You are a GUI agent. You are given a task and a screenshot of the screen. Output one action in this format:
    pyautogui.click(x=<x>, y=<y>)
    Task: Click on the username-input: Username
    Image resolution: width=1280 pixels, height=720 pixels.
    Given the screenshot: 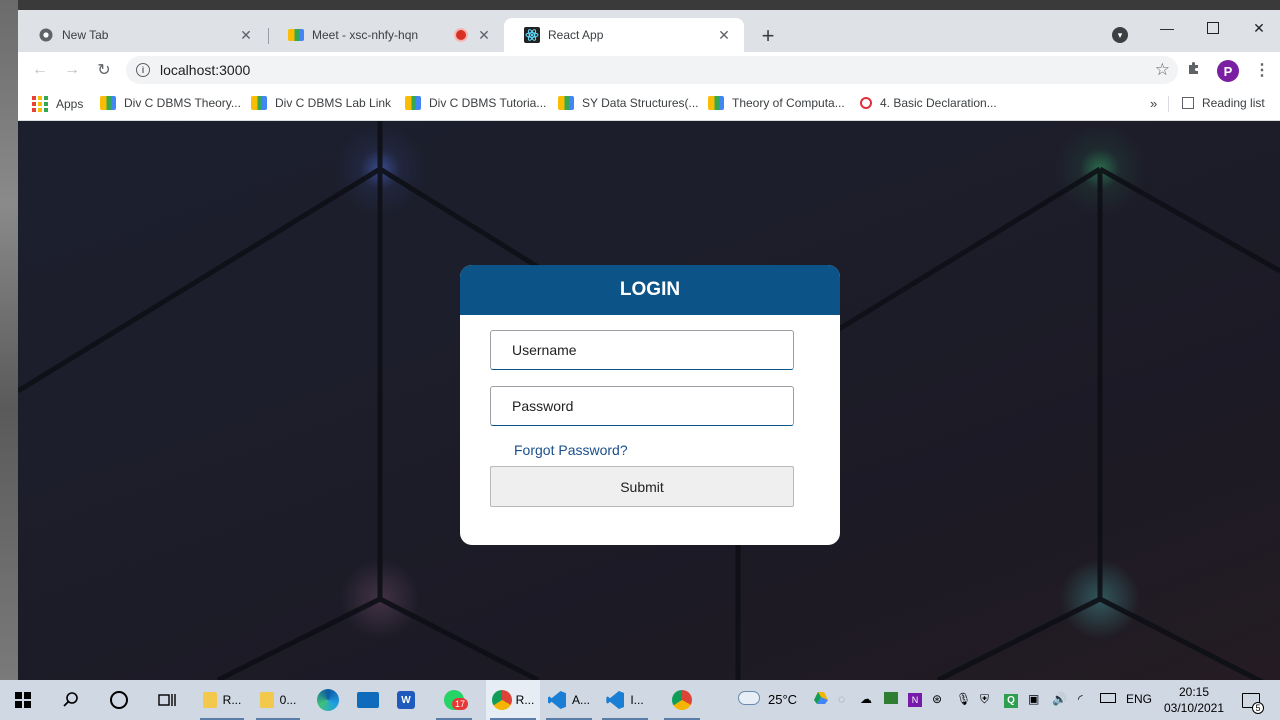 What is the action you would take?
    pyautogui.click(x=642, y=350)
    